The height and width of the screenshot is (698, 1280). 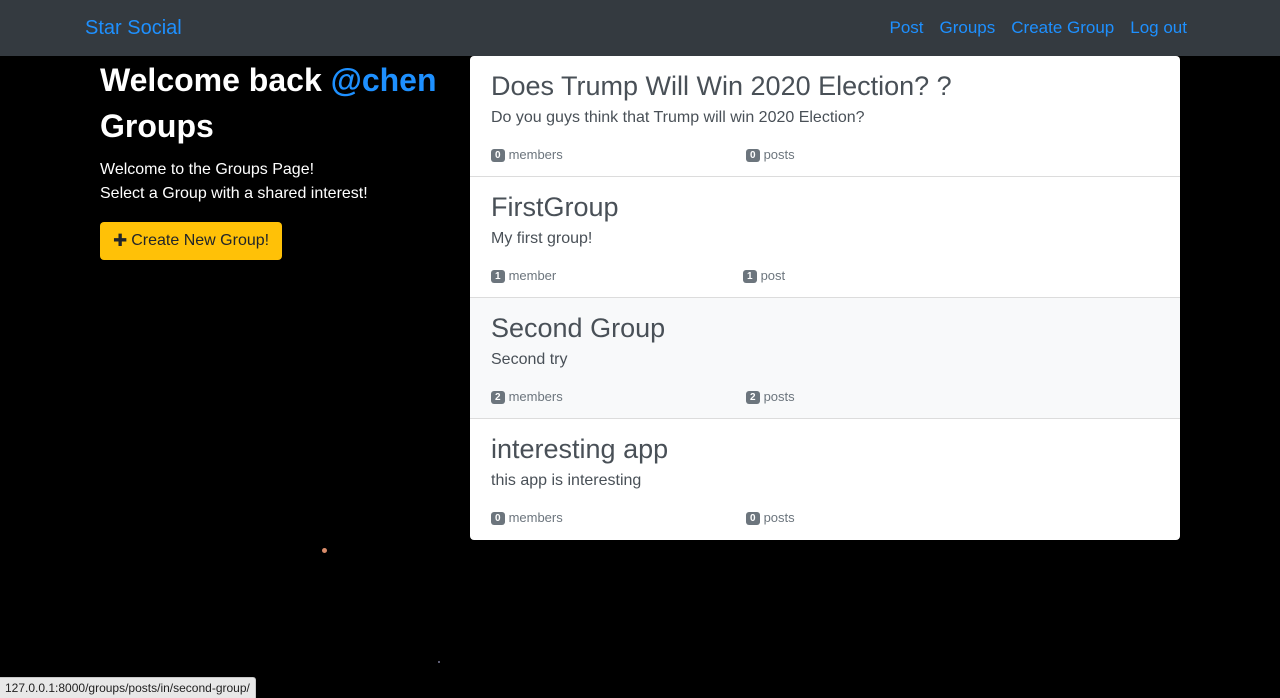 I want to click on group-title: Does Trump Will Win 2020 Election? ?, so click(x=721, y=86).